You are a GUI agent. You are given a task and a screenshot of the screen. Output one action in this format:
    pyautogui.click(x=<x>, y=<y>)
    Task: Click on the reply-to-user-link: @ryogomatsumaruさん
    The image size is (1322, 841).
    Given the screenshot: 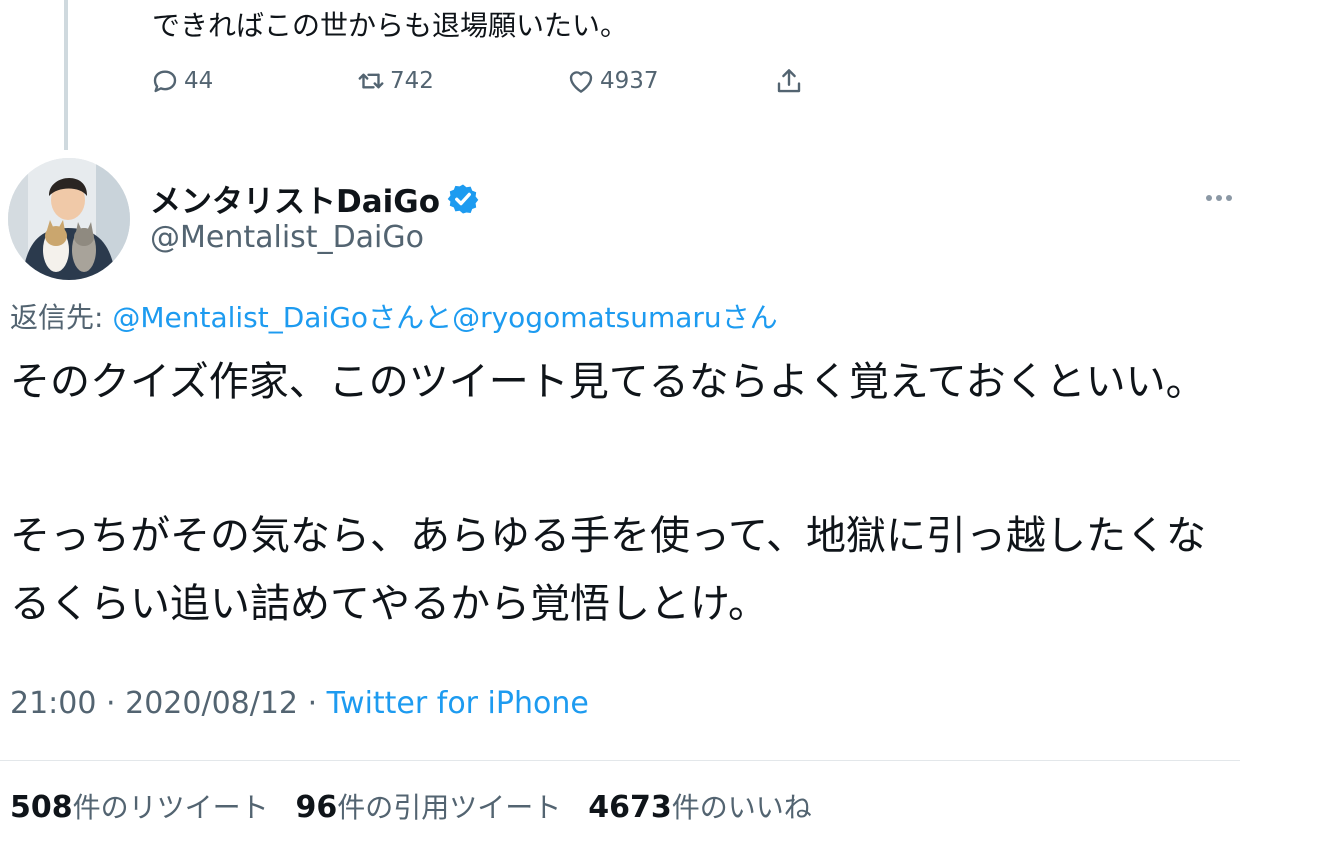 What is the action you would take?
    pyautogui.click(x=615, y=317)
    